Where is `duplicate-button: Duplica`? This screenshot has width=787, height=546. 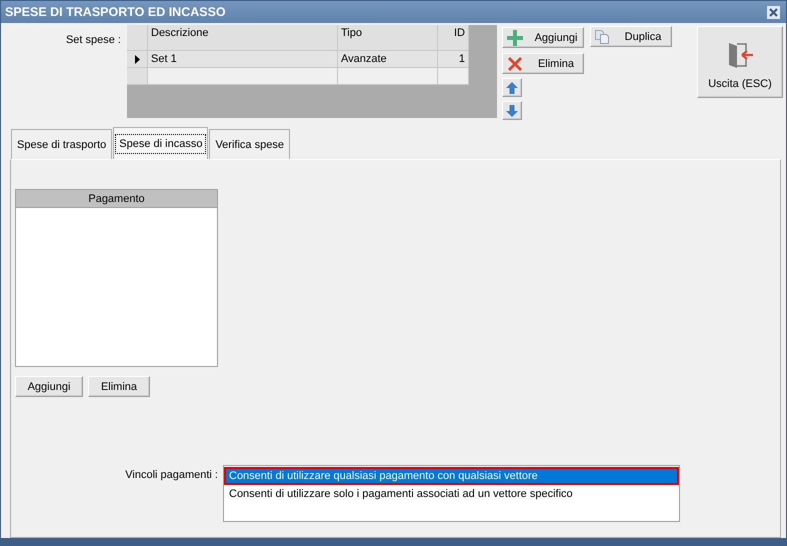
duplicate-button: Duplica is located at coordinates (631, 36).